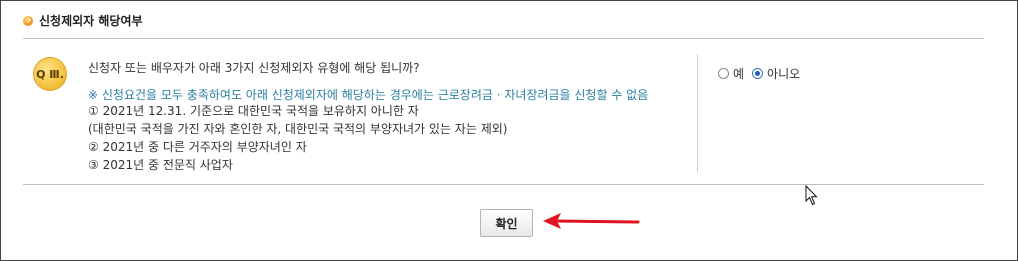 The image size is (1018, 261). What do you see at coordinates (739, 74) in the screenshot?
I see `option-yes-label: 예` at bounding box center [739, 74].